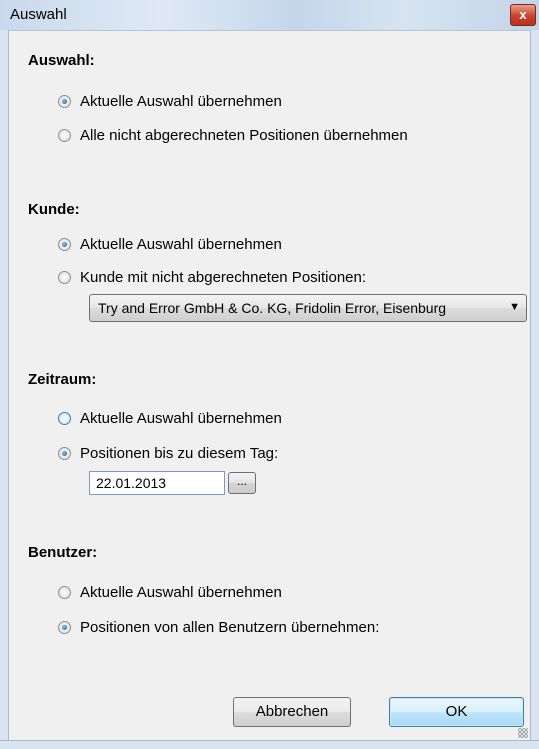 This screenshot has height=749, width=539. What do you see at coordinates (62, 379) in the screenshot?
I see `zeitraum-heading: Zeitraum:` at bounding box center [62, 379].